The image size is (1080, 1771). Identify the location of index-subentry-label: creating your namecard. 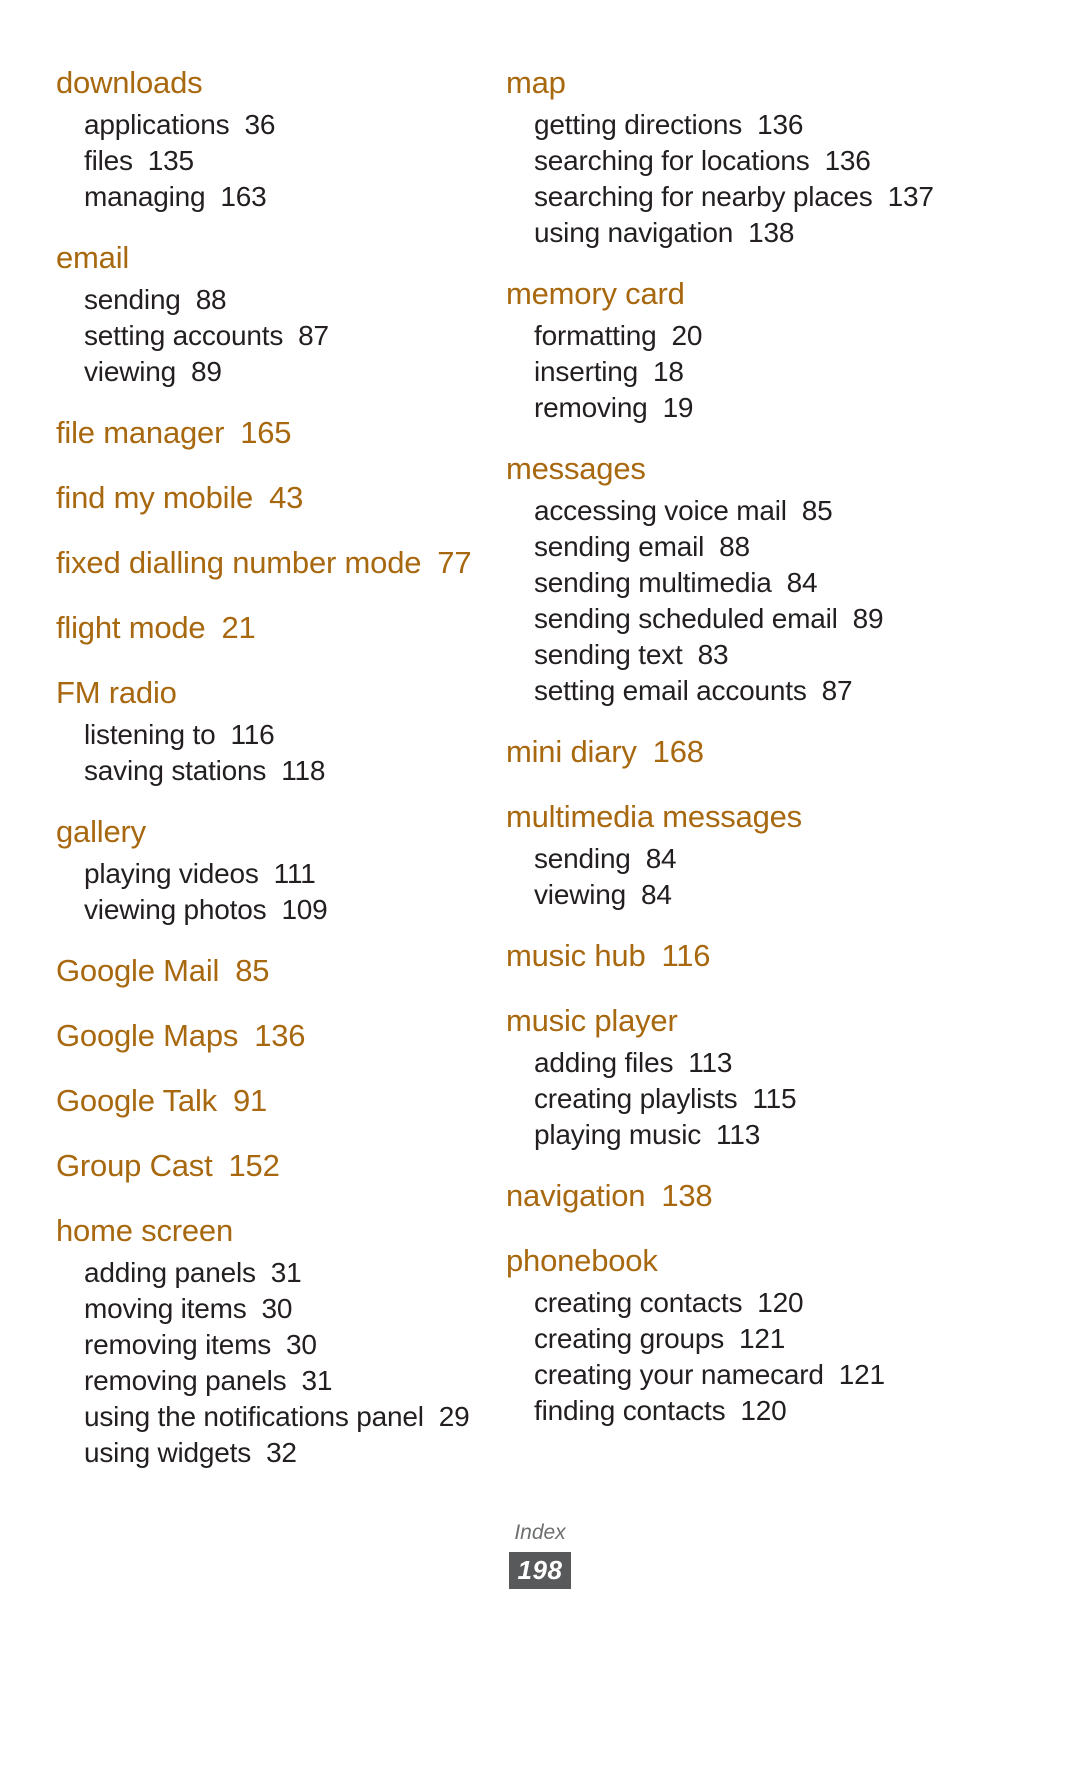
(679, 1374).